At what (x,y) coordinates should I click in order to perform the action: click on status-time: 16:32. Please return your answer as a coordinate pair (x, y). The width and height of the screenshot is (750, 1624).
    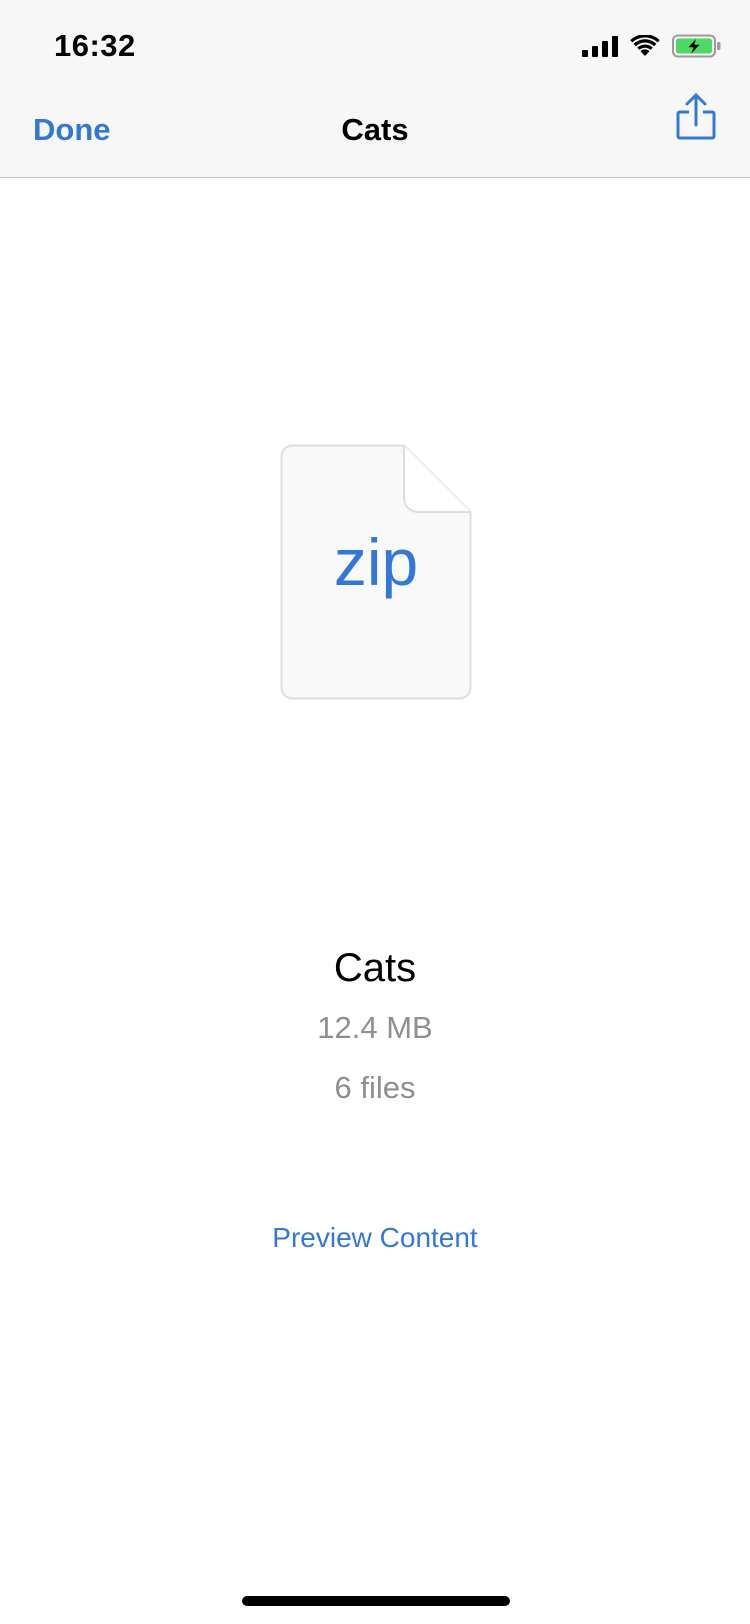
    Looking at the image, I should click on (95, 45).